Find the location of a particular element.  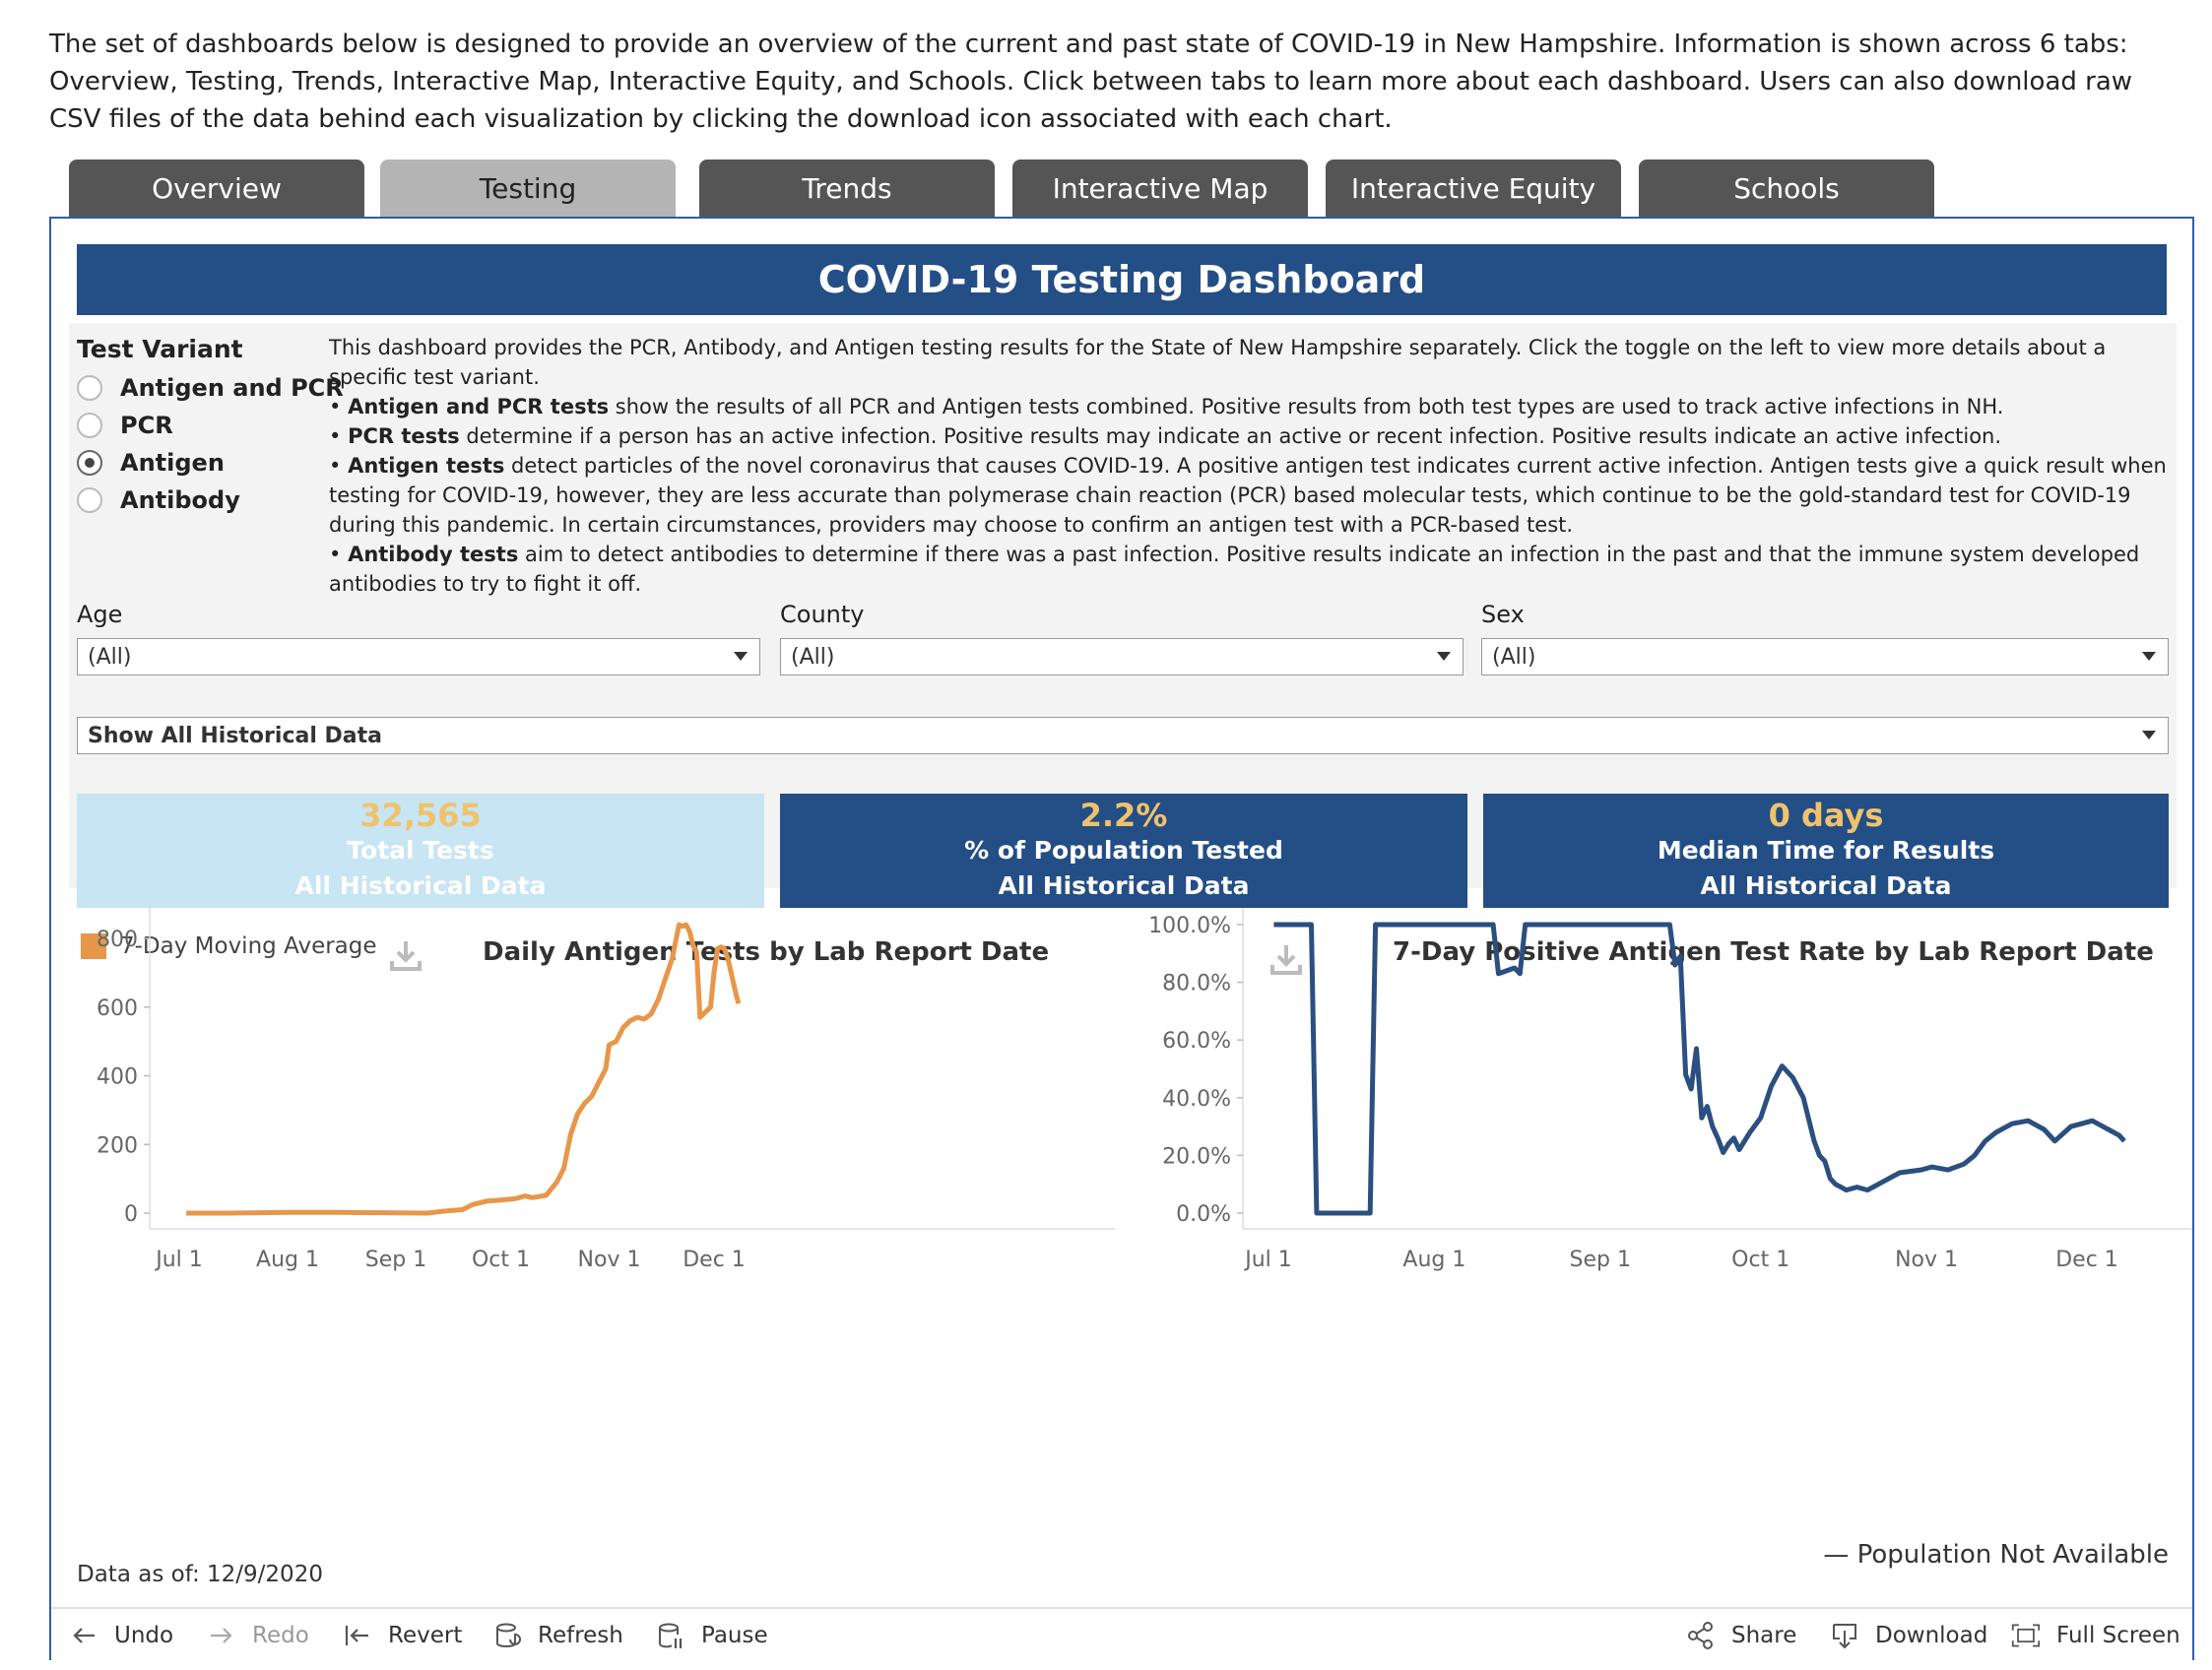

arrow-right-icon is located at coordinates (221, 1635).